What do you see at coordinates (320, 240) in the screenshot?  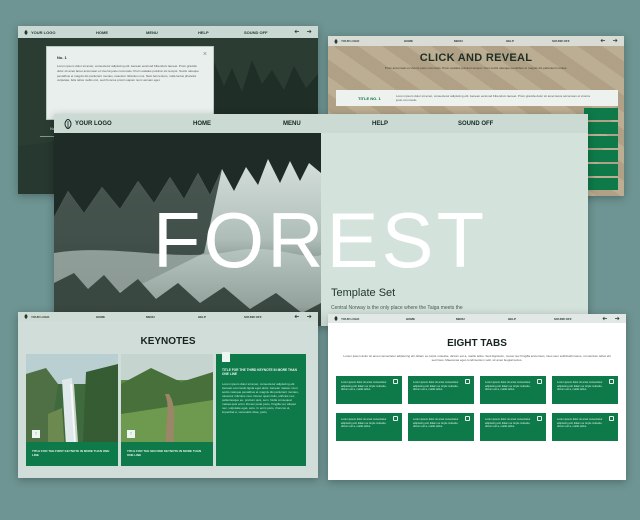 I see `hero-title: FOREST` at bounding box center [320, 240].